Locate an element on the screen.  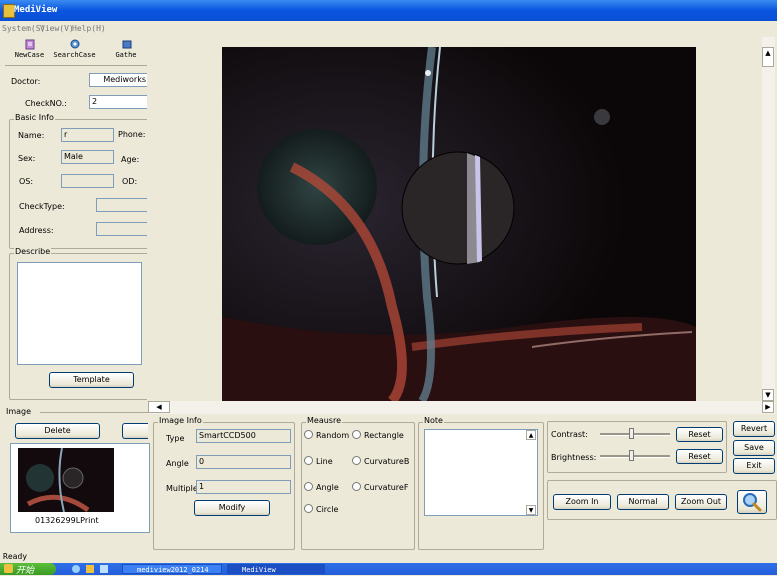
status-bar: Ready is located at coordinates (388, 557).